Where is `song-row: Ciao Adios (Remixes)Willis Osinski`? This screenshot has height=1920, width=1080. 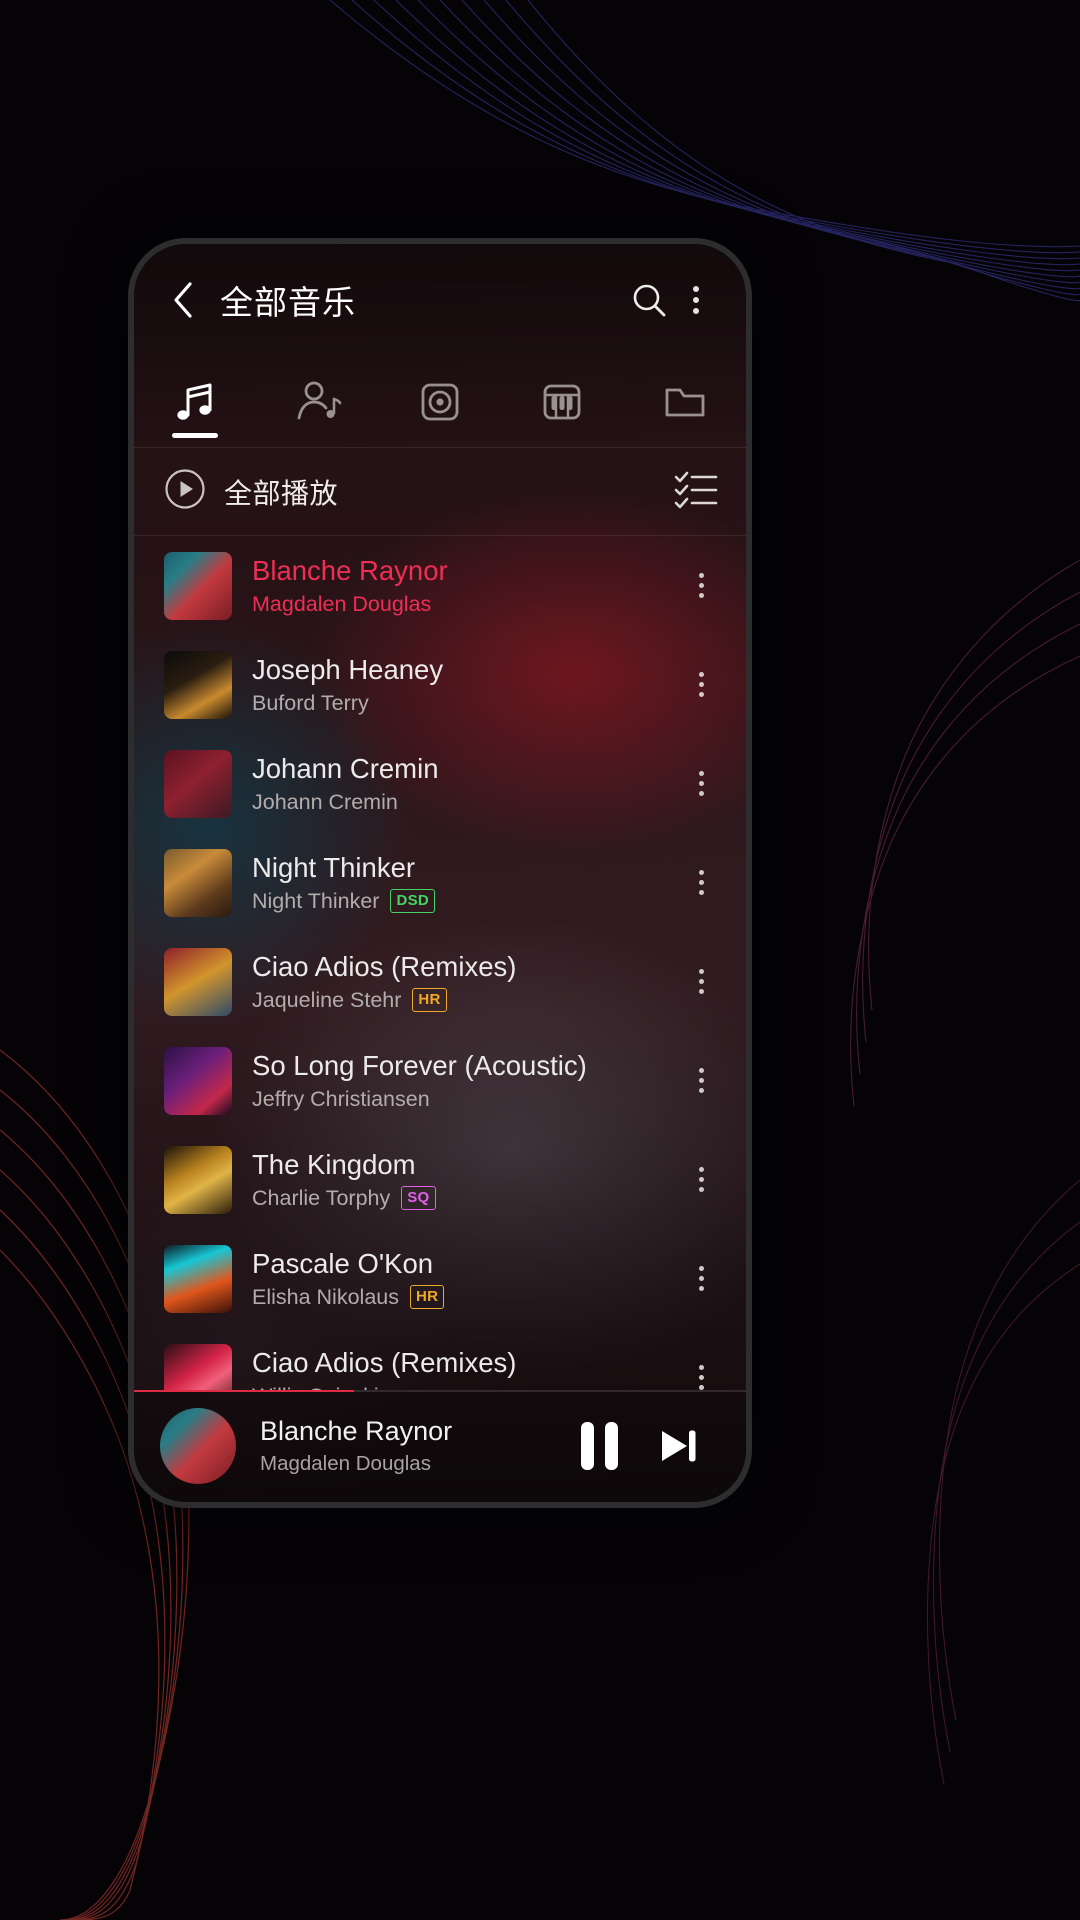
song-row: Ciao Adios (Remixes)Willis Osinski is located at coordinates (440, 1359).